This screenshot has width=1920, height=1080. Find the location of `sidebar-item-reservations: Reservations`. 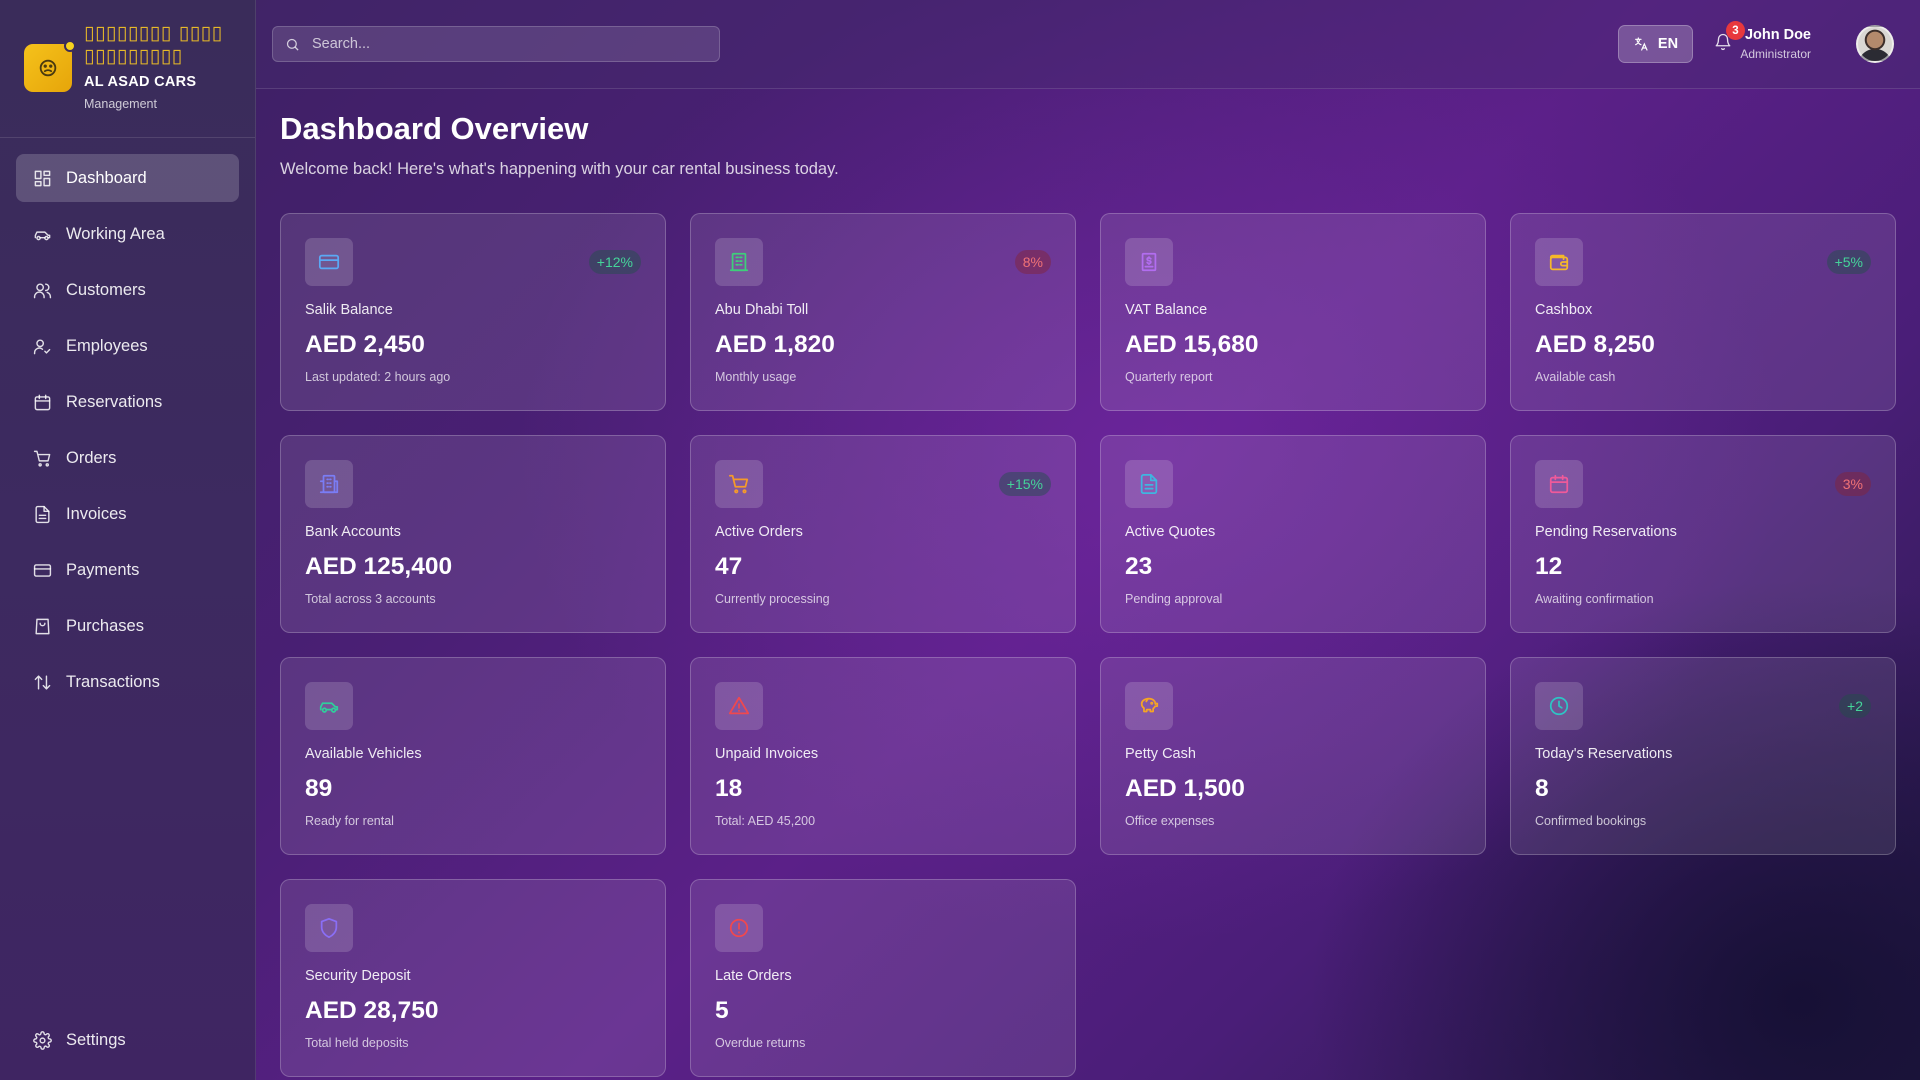

sidebar-item-reservations: Reservations is located at coordinates (127, 402).